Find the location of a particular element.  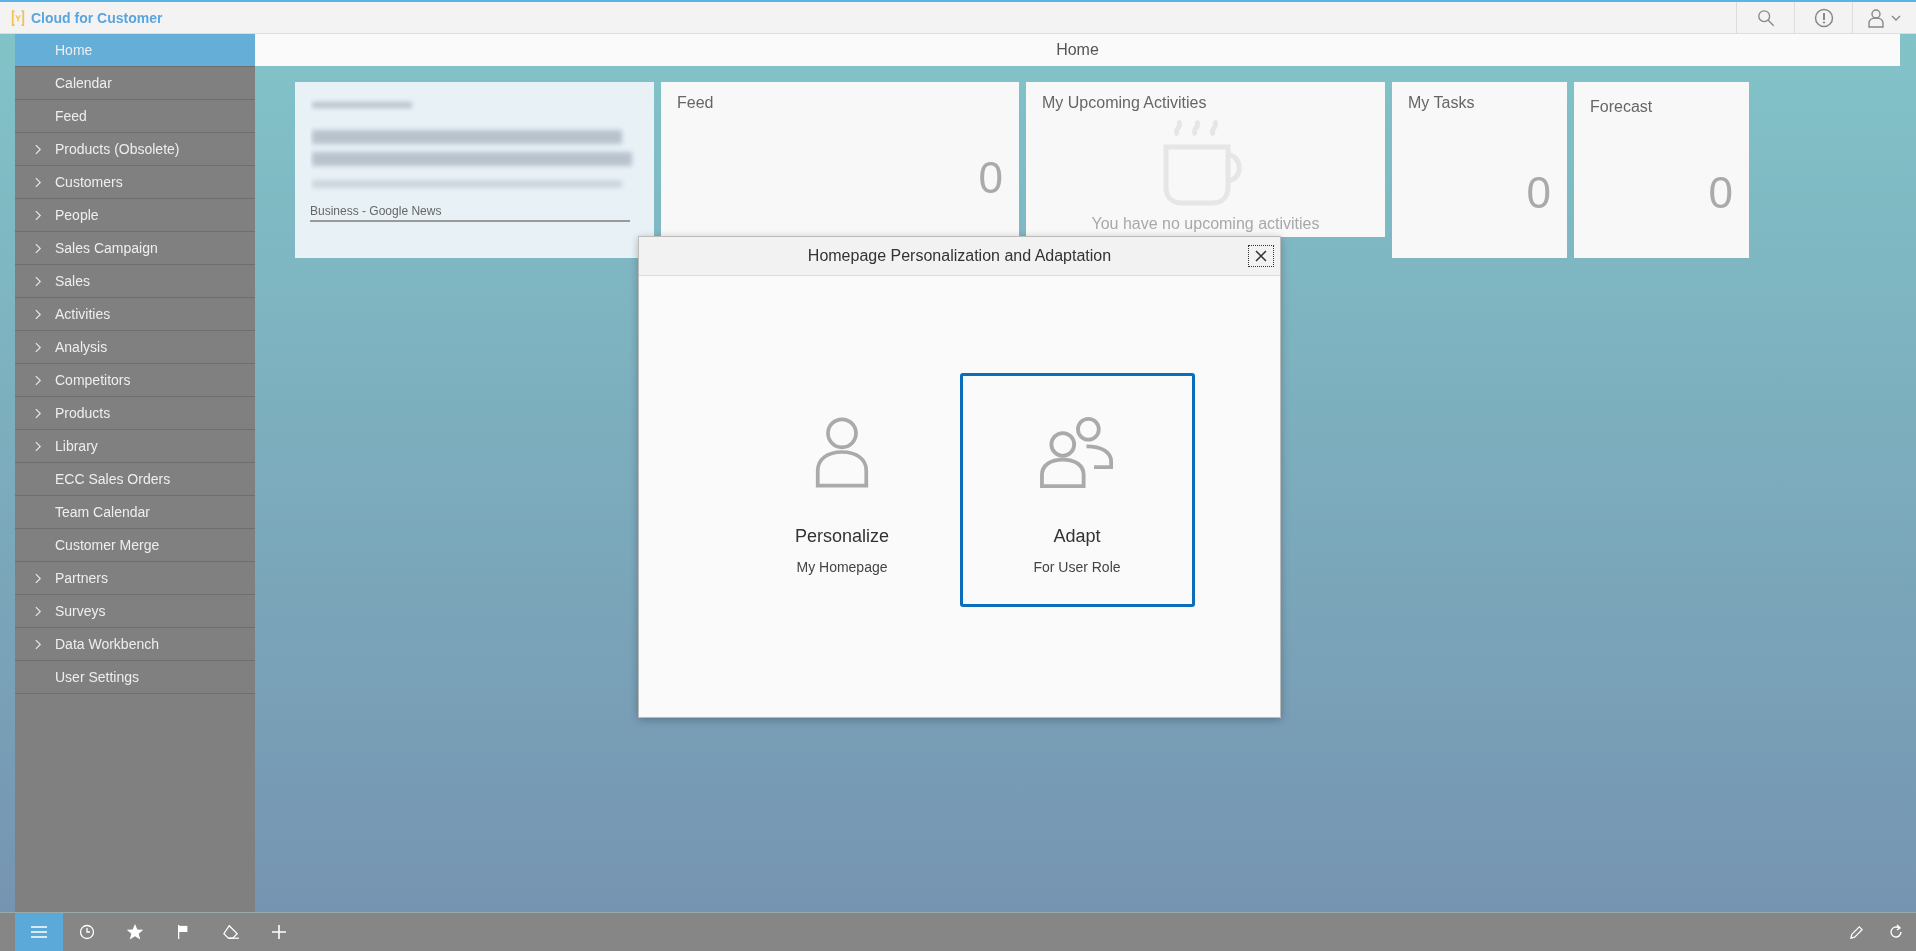

tile-title: My Tasks is located at coordinates (1442, 103).